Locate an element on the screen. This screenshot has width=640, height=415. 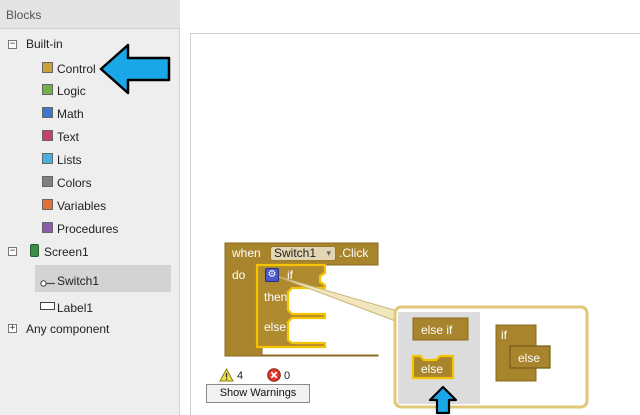
mutator-else-inner-label: else is located at coordinates (529, 358).